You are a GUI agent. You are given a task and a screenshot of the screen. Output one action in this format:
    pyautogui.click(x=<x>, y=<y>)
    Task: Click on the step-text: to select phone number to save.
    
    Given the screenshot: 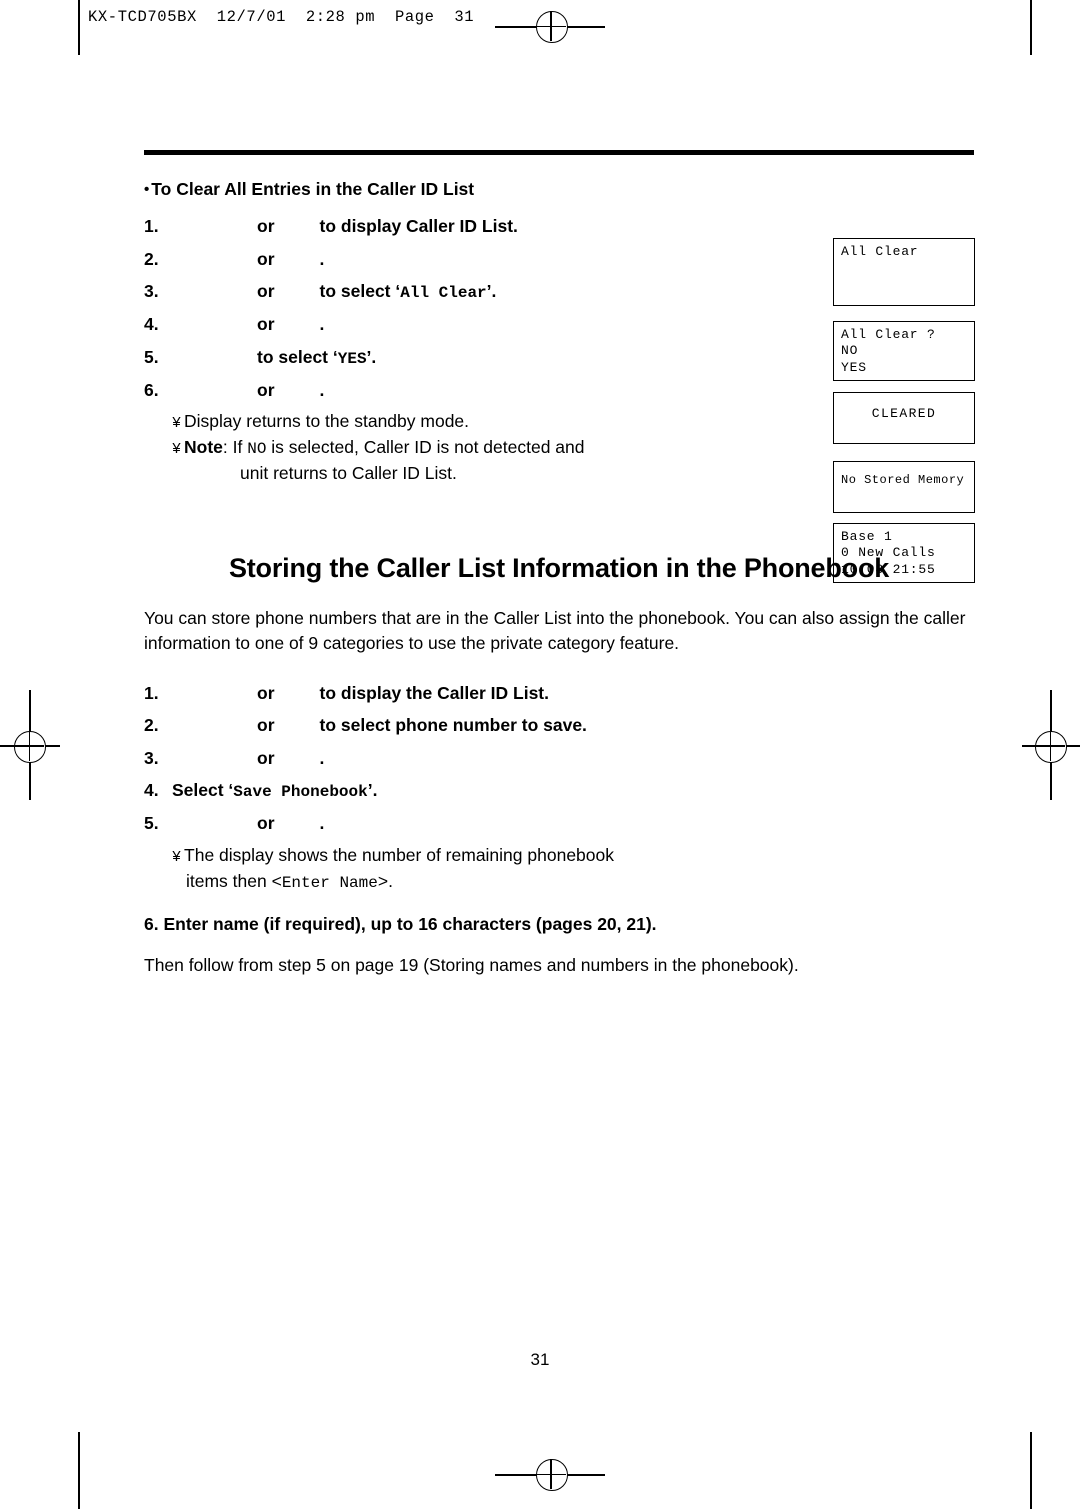 What is the action you would take?
    pyautogui.click(x=453, y=725)
    